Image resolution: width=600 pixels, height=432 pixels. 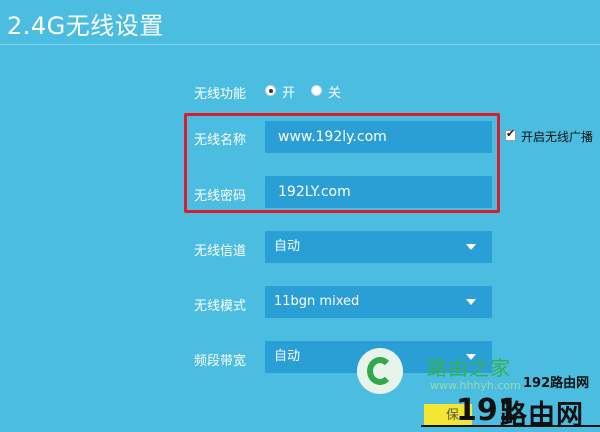 I want to click on wireless-channel-select: 自动, so click(x=378, y=247).